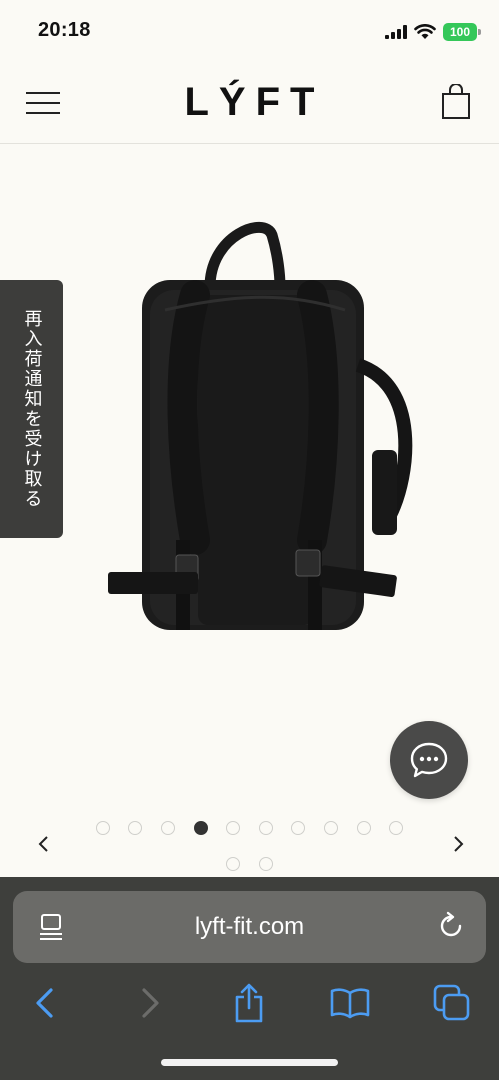 The image size is (499, 1080). I want to click on url-text: lyft-fit.com, so click(249, 926).